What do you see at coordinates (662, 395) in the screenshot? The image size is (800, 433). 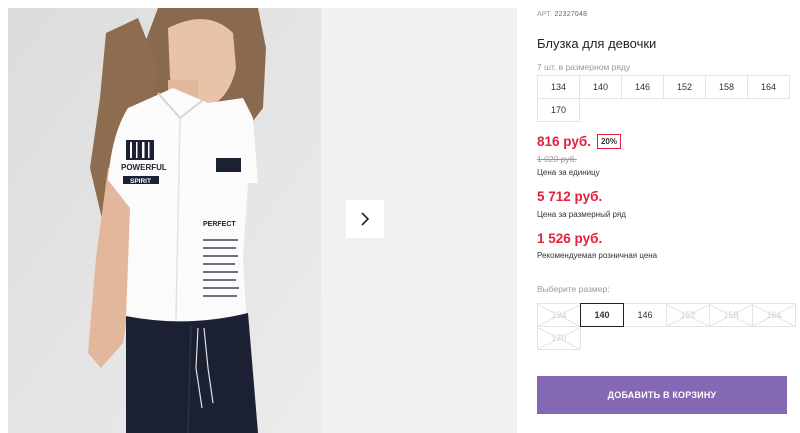 I see `add-to-cart-button: ДОБАВИТЬ В КОРЗИНУ` at bounding box center [662, 395].